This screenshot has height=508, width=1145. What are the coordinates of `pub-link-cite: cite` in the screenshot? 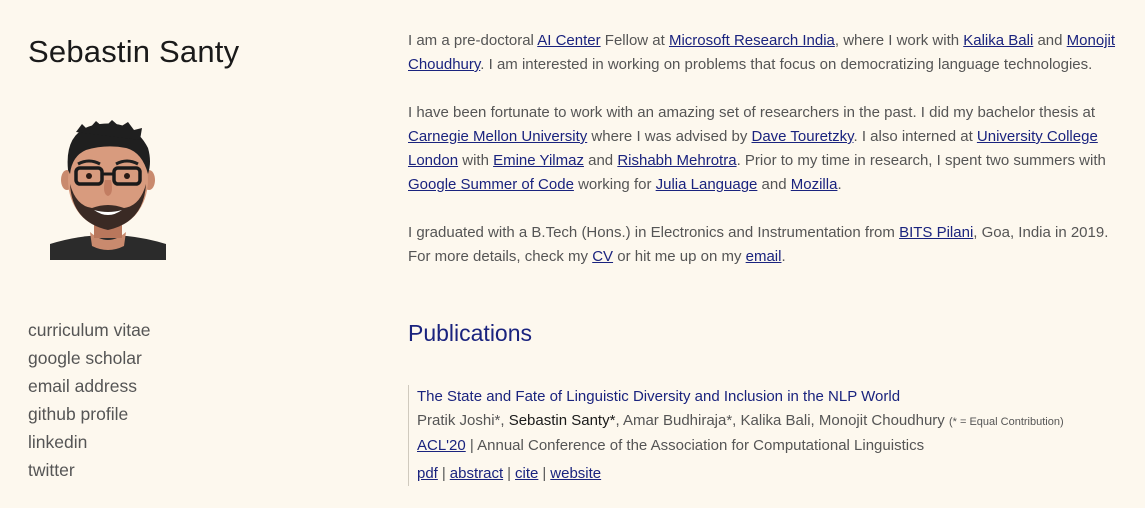 It's located at (526, 473).